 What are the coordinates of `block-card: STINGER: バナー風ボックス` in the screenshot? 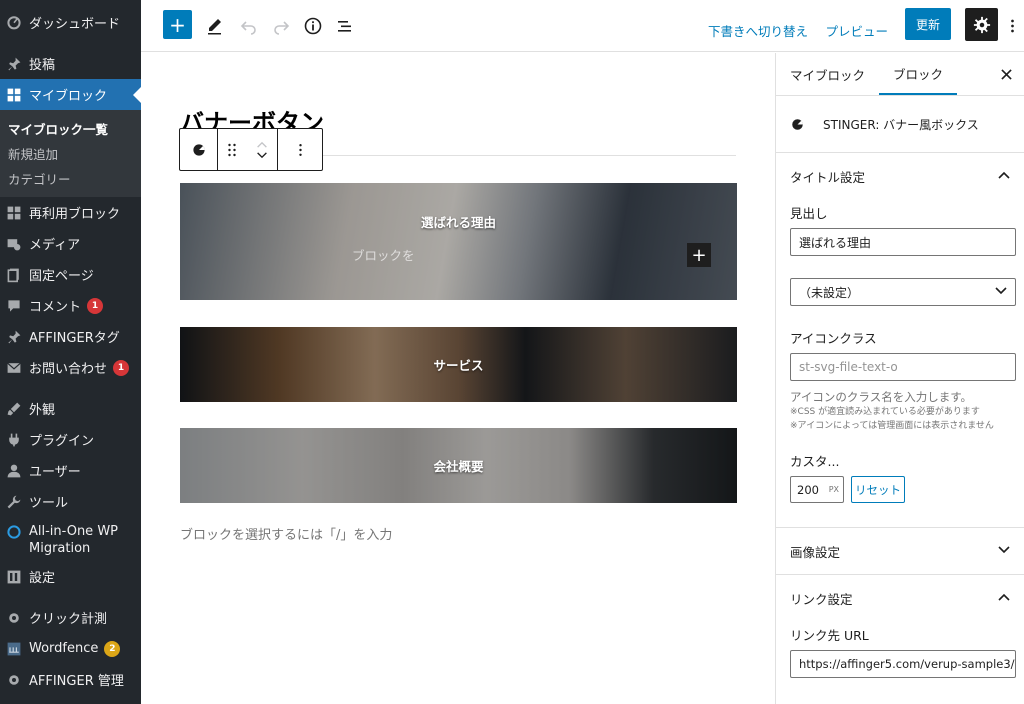 It's located at (900, 124).